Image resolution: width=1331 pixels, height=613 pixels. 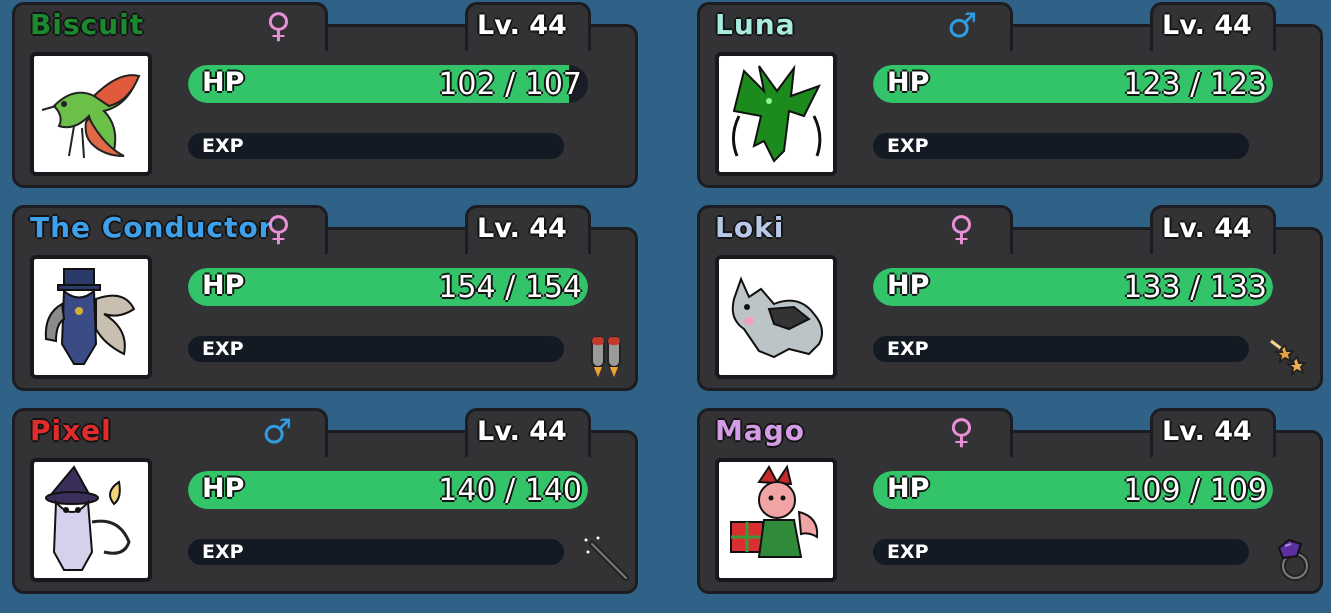 I want to click on creature-name: Pixel, so click(x=71, y=430).